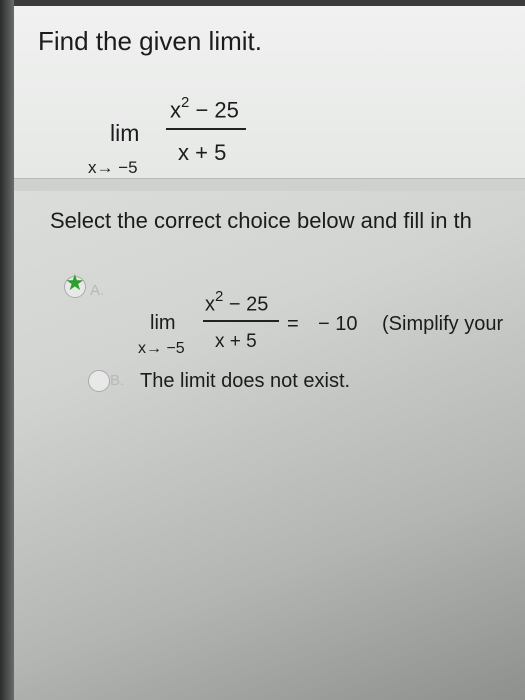 The width and height of the screenshot is (525, 700). Describe the element at coordinates (161, 348) in the screenshot. I see `choice-a-limit-subscript: x→ −5` at that location.